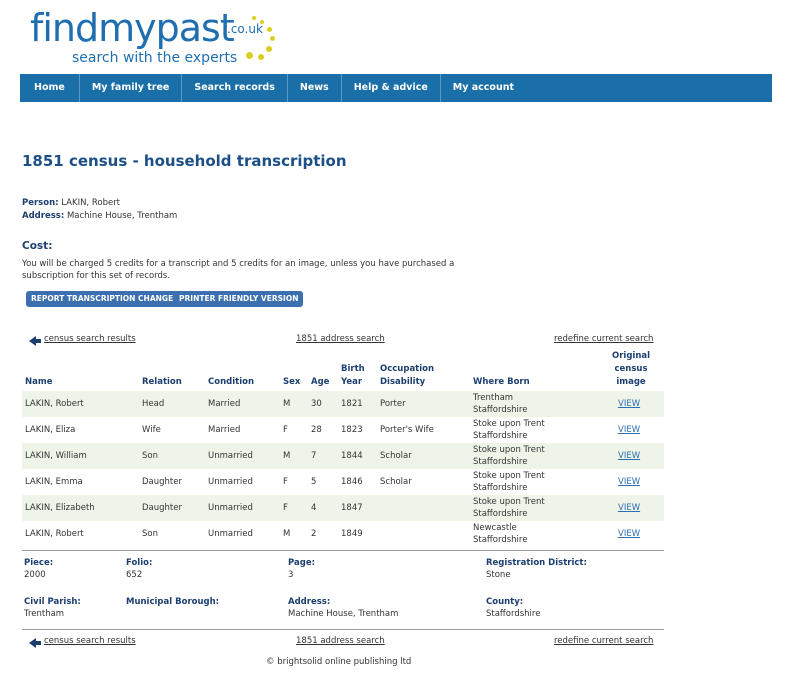 The width and height of the screenshot is (800, 685). I want to click on cell-condition: Married, so click(224, 430).